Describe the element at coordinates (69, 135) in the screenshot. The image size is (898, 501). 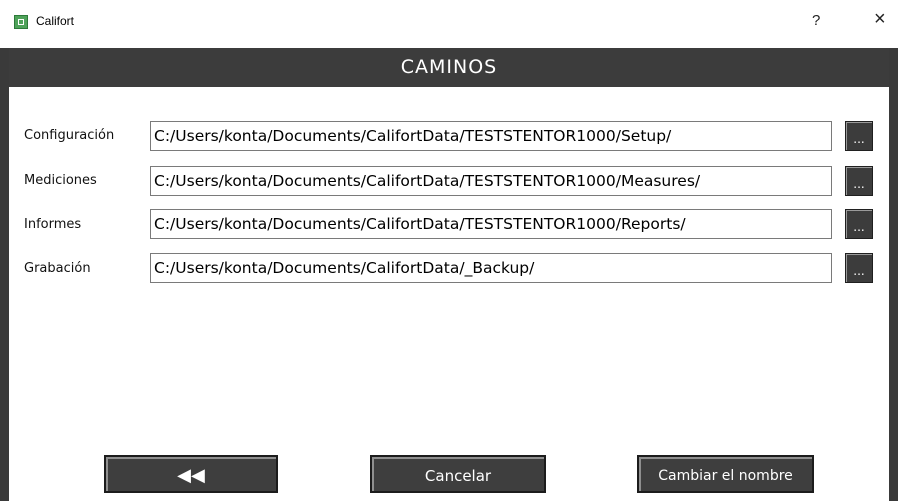
I see `setup-path-label: Configuración` at that location.